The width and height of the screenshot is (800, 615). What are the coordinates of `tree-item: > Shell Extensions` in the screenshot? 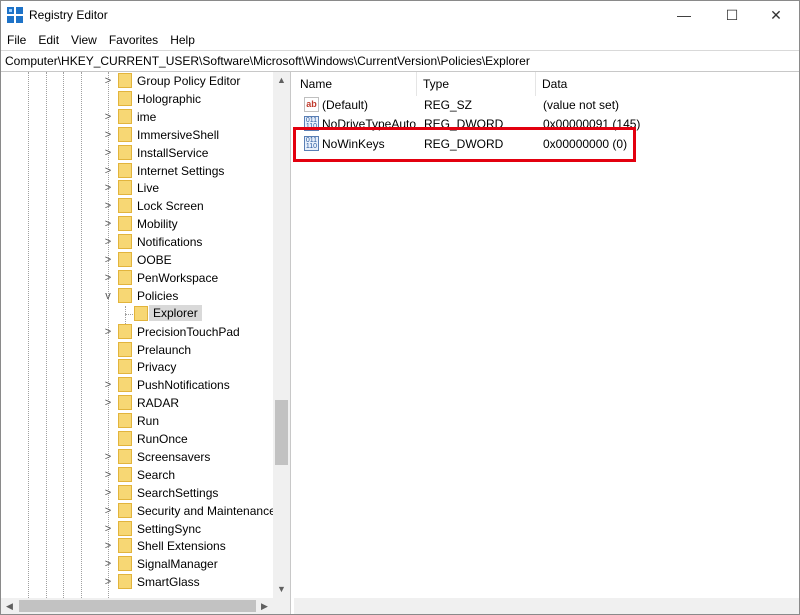 It's located at (137, 546).